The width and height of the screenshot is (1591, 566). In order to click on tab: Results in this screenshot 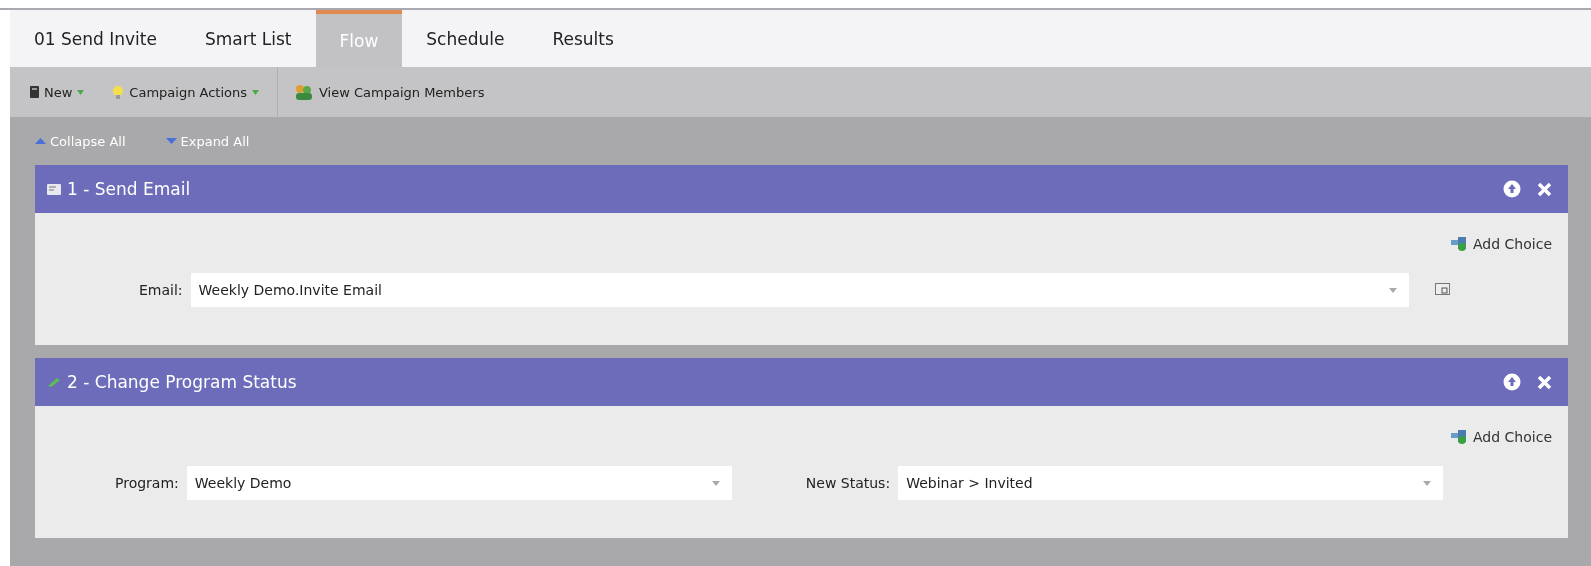, I will do `click(583, 38)`.